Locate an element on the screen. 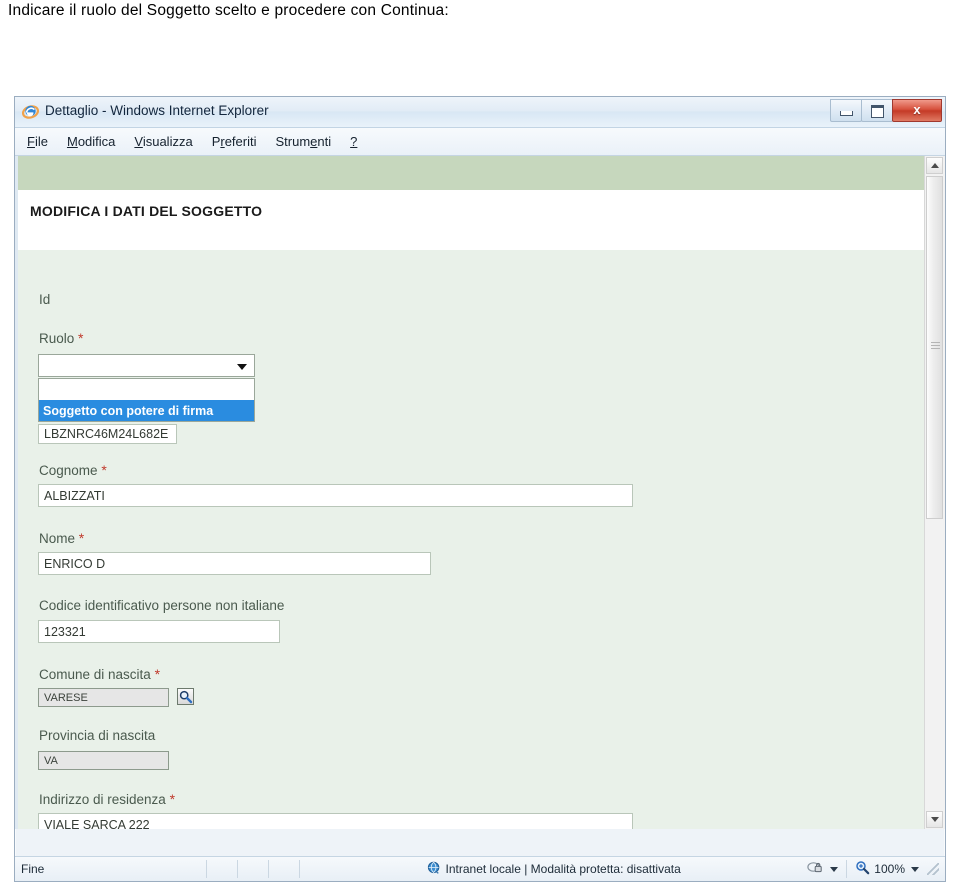  scrollbar-grip is located at coordinates (935, 347).